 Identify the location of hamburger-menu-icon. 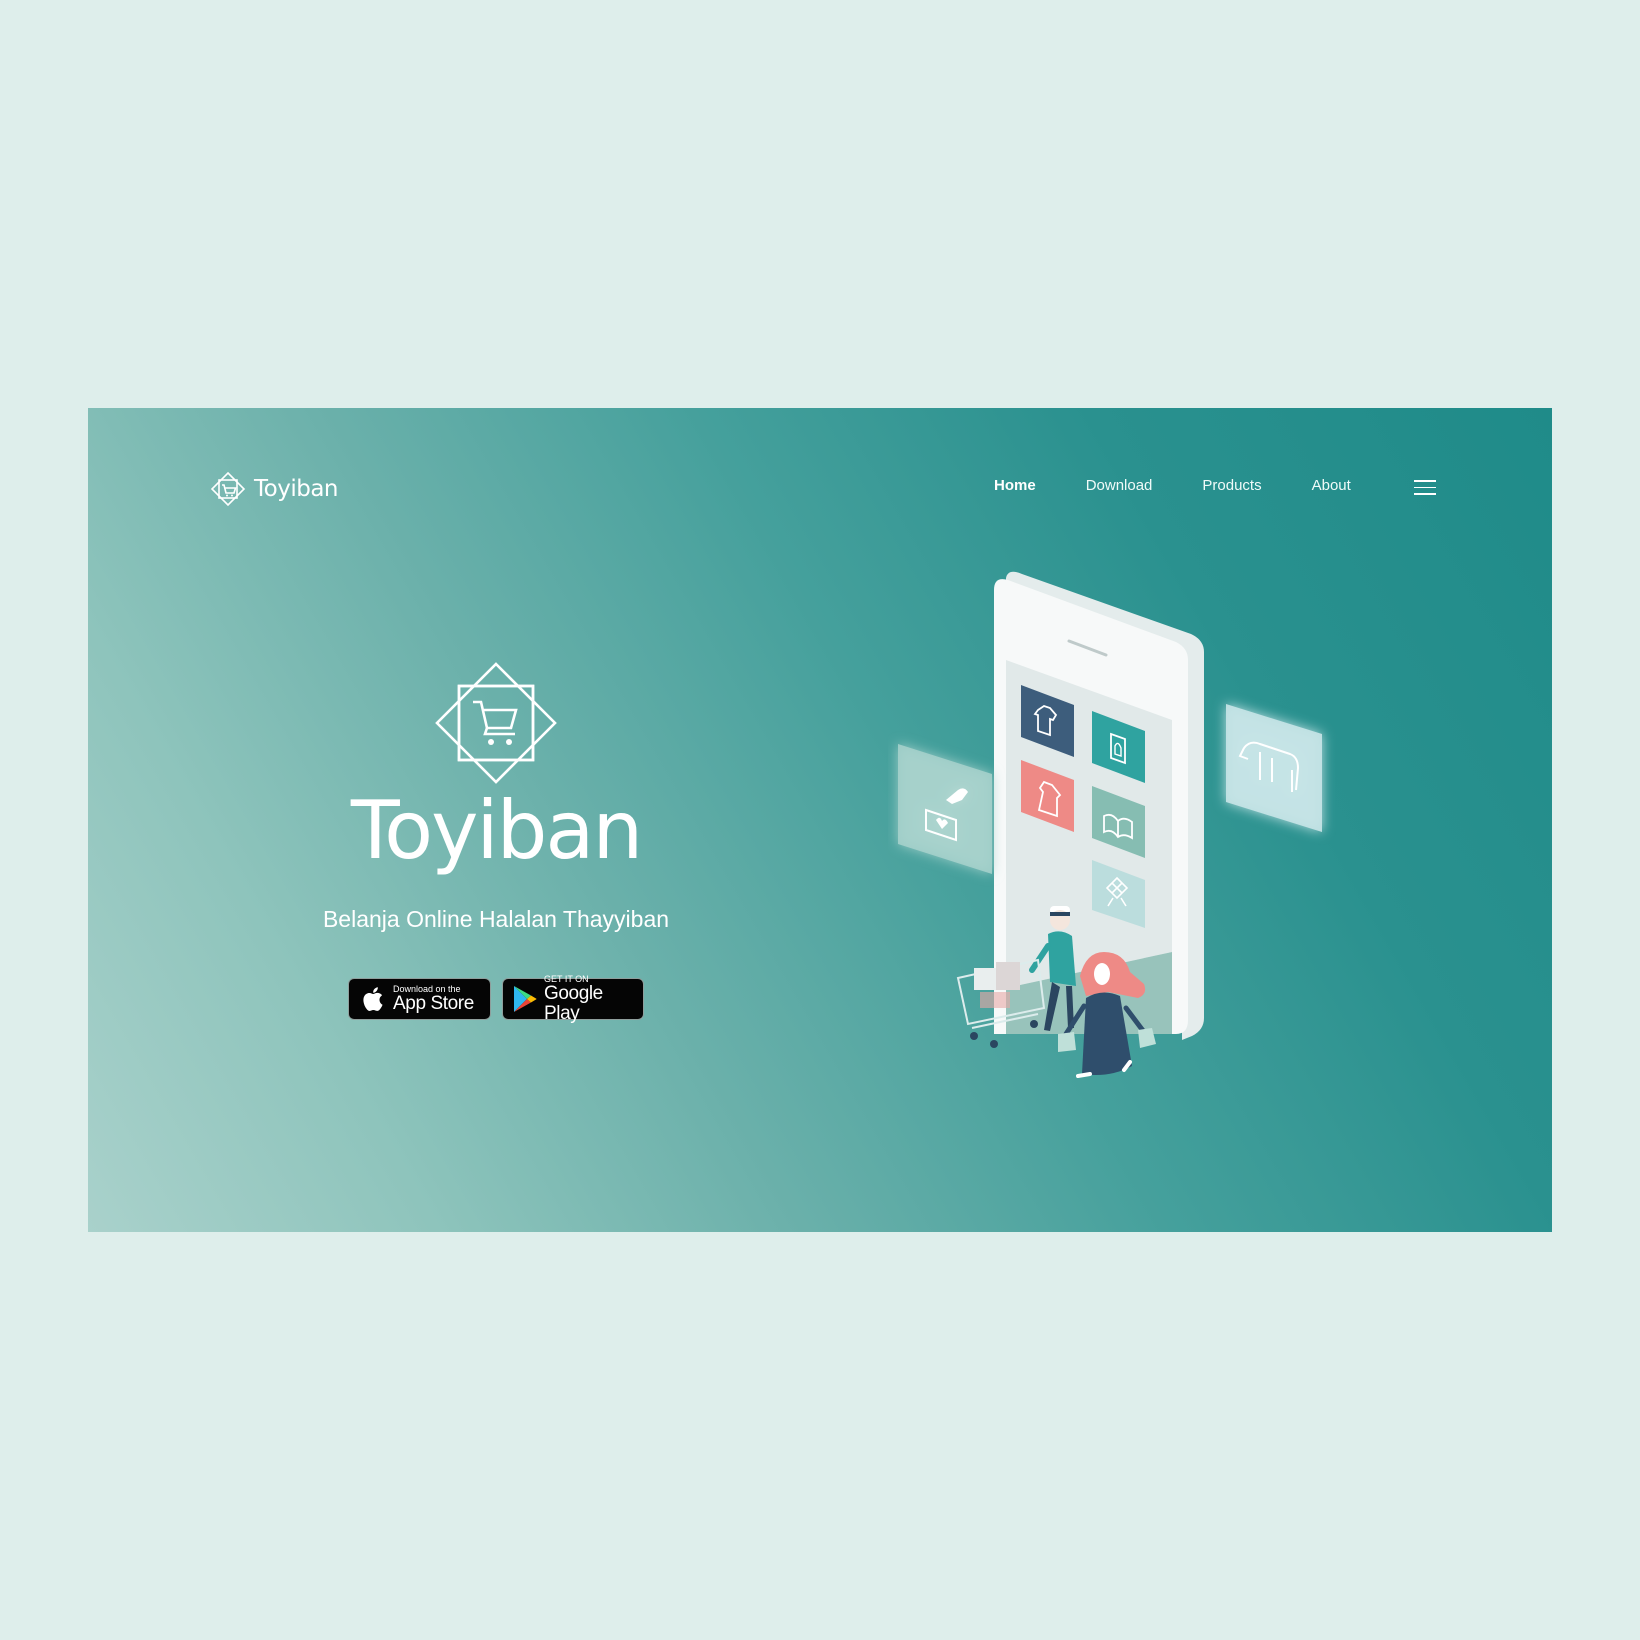
(1425, 488).